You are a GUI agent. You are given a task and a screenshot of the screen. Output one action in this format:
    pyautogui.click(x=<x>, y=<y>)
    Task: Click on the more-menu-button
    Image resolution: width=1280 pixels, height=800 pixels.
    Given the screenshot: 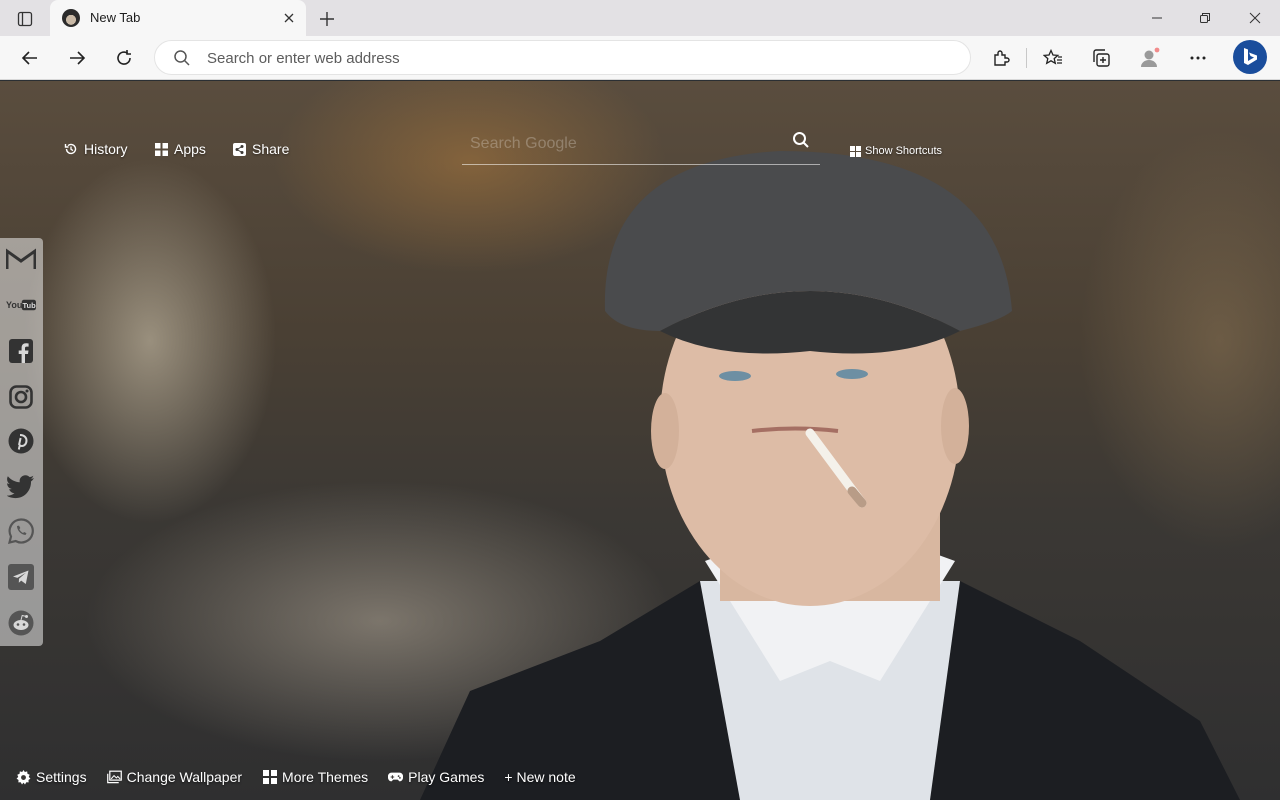 What is the action you would take?
    pyautogui.click(x=1198, y=58)
    